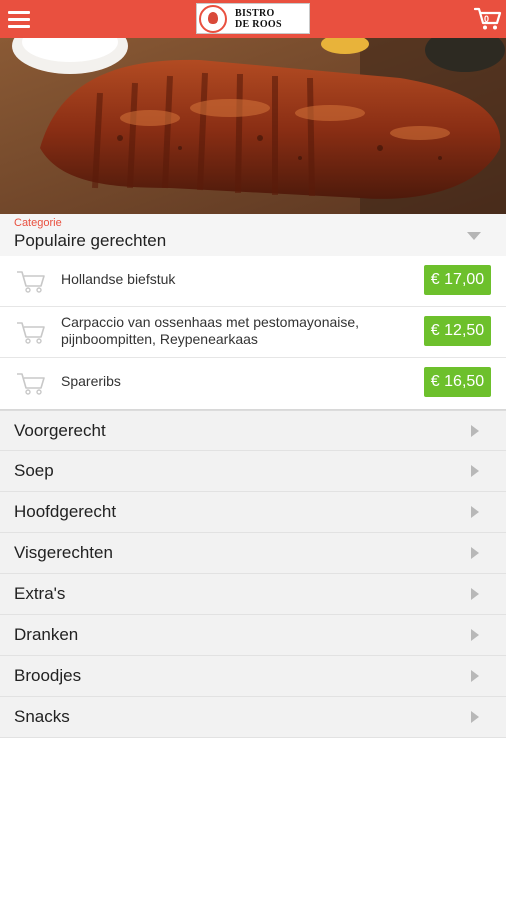 The width and height of the screenshot is (506, 900). I want to click on product-name: Hollandse biefstuk, so click(118, 279).